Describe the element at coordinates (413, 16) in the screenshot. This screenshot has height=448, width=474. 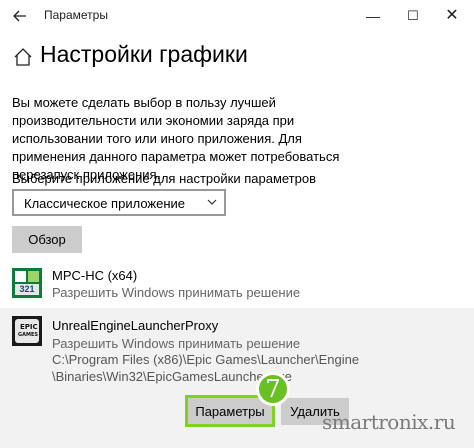
I see `maximize-button: ☐` at that location.